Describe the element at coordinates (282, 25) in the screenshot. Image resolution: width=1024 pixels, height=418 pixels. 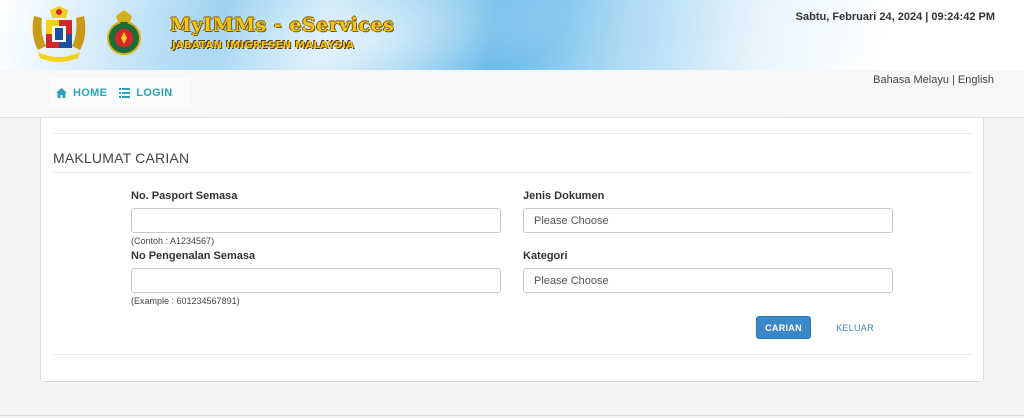
I see `brand-title: MyIMMs - eServices` at that location.